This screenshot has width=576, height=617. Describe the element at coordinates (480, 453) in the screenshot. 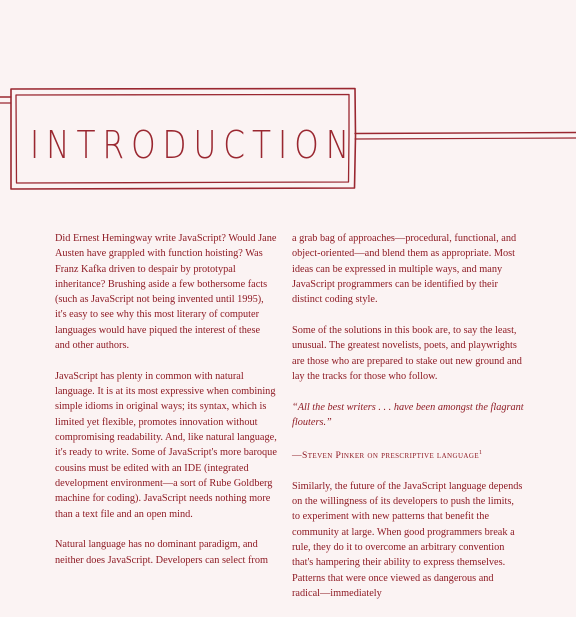

I see `footnote-marker: 1` at that location.